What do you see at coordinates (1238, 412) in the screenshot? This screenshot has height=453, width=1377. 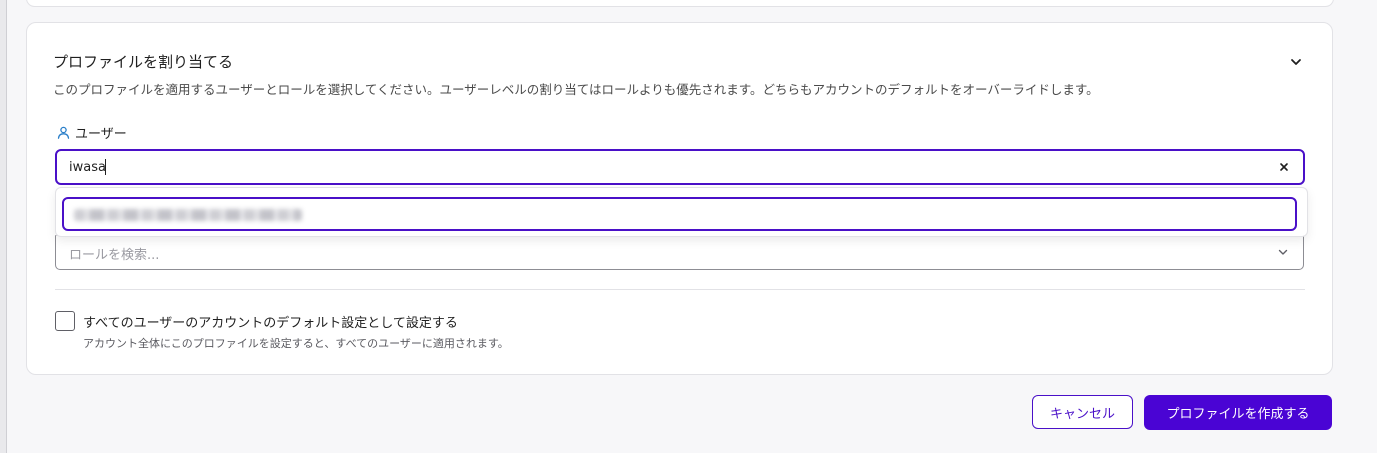 I see `create-profile-button: プロファイルを作成する` at bounding box center [1238, 412].